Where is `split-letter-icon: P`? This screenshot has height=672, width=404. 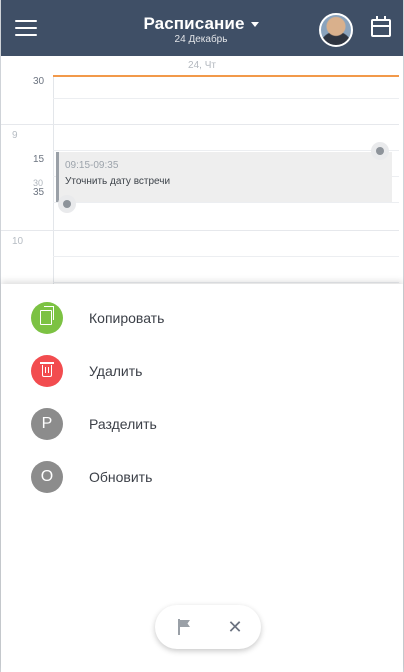 split-letter-icon: P is located at coordinates (47, 424).